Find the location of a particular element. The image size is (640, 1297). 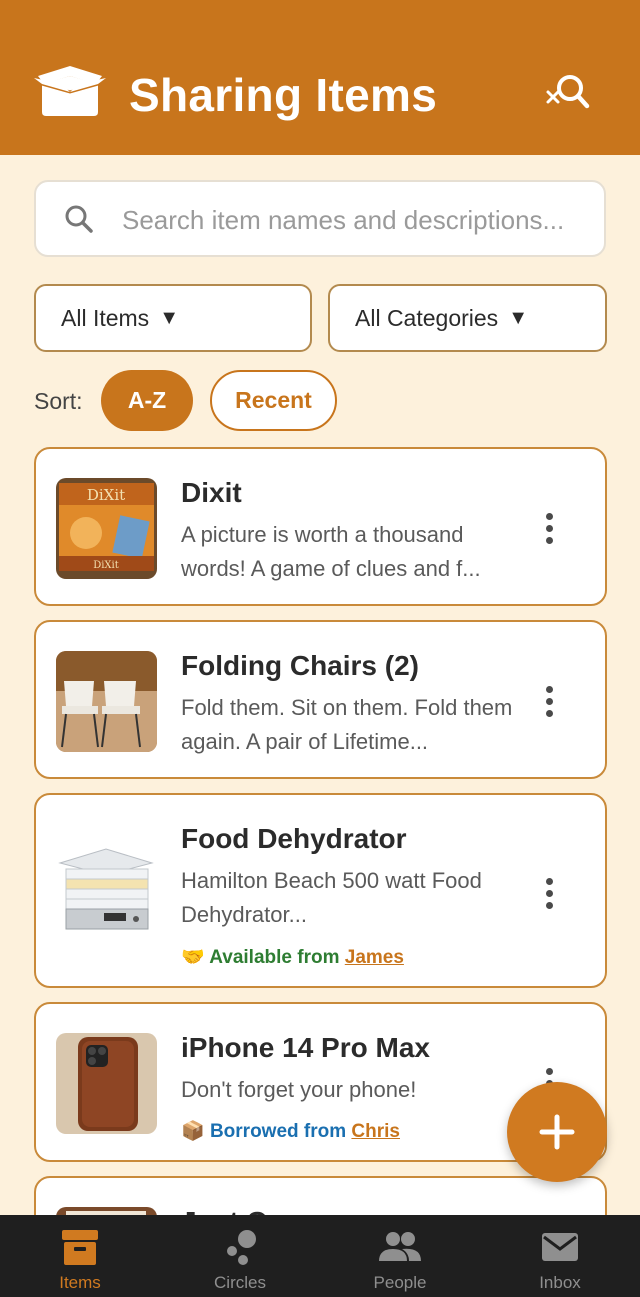

borrowed-status: 📦 Borrowed from Chris is located at coordinates (290, 1131).